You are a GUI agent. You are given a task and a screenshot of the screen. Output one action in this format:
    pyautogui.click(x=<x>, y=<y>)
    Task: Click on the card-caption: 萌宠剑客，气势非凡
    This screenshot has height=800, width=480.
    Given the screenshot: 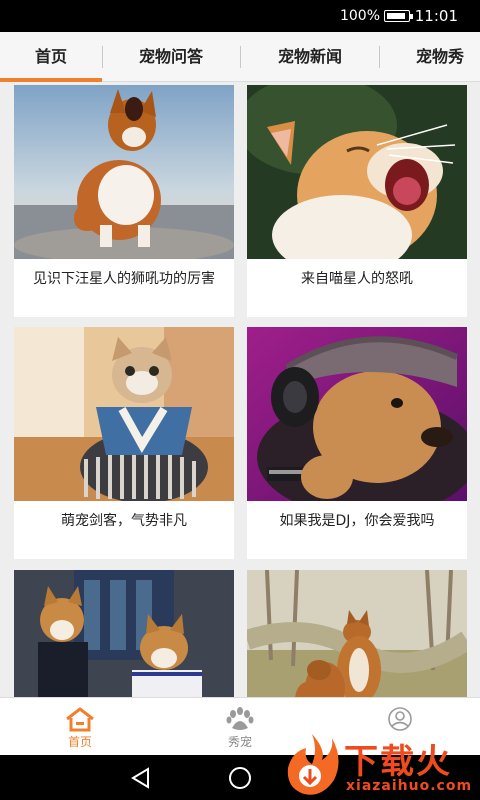 What is the action you would take?
    pyautogui.click(x=124, y=521)
    